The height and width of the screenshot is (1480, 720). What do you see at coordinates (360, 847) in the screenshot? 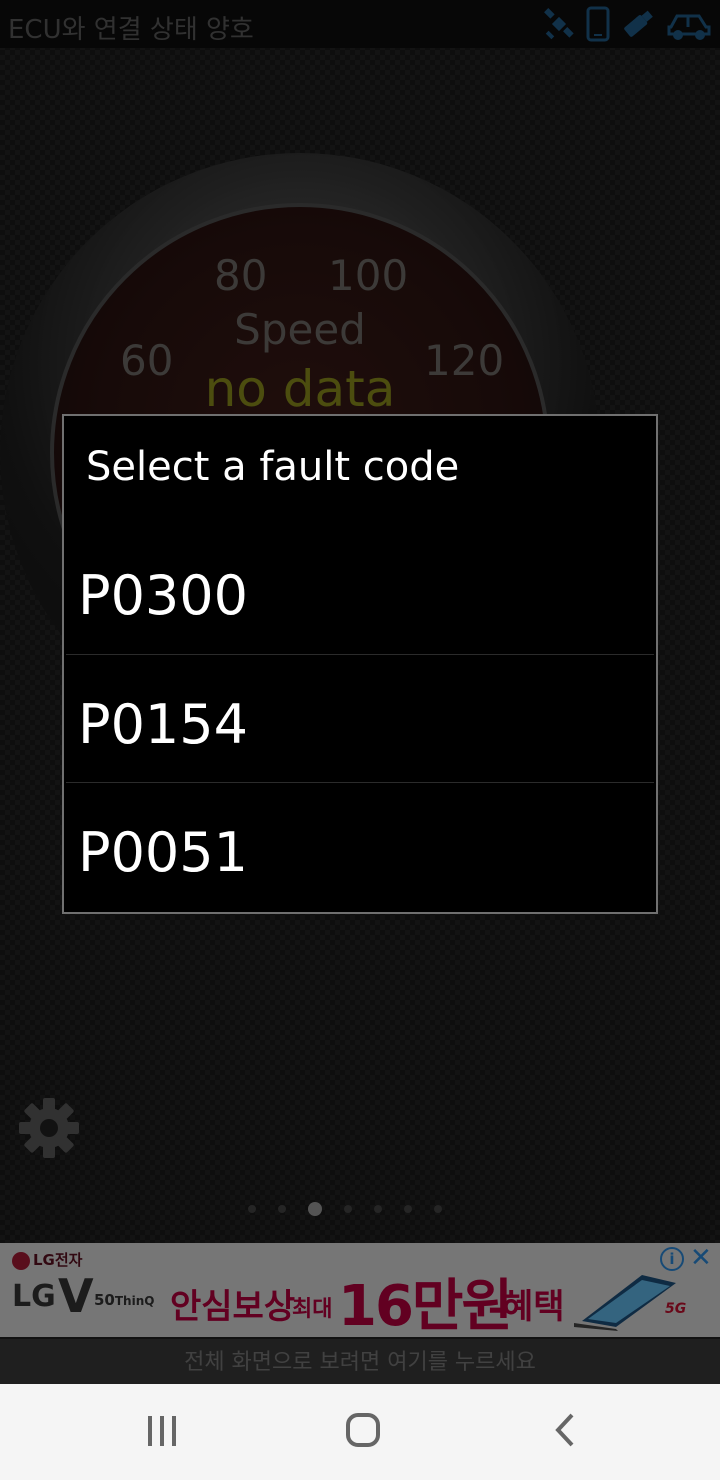
I see `fault-code-item: P0051` at bounding box center [360, 847].